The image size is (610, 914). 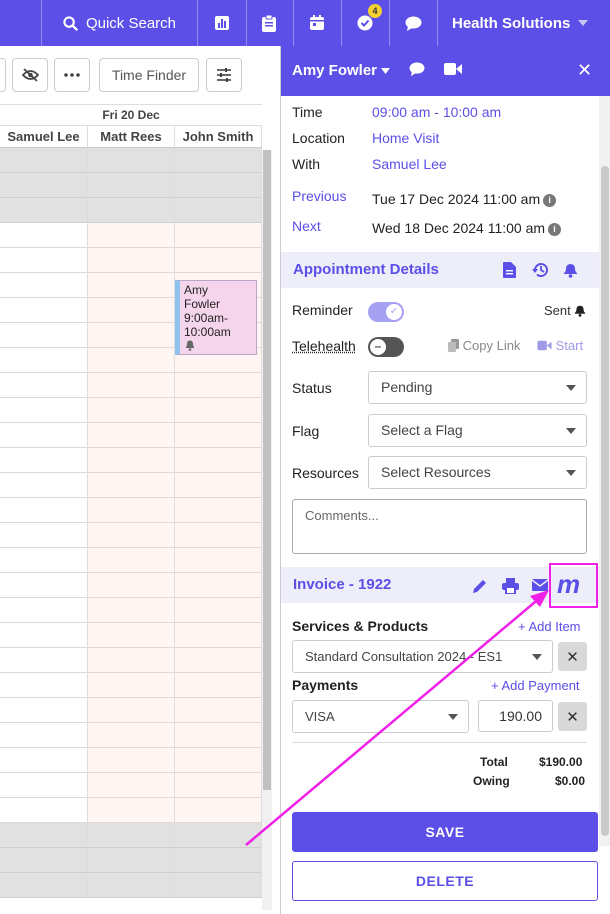 What do you see at coordinates (386, 347) in the screenshot?
I see `telehealth-toggle: –` at bounding box center [386, 347].